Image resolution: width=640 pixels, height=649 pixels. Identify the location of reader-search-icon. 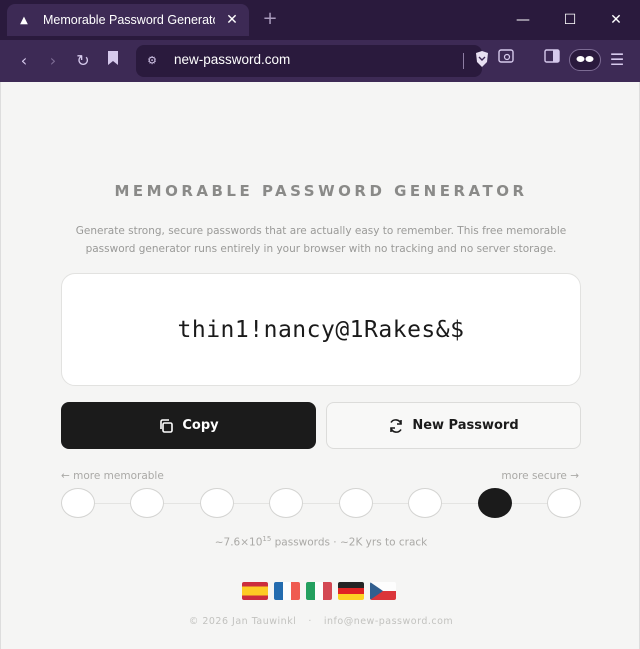
(506, 60).